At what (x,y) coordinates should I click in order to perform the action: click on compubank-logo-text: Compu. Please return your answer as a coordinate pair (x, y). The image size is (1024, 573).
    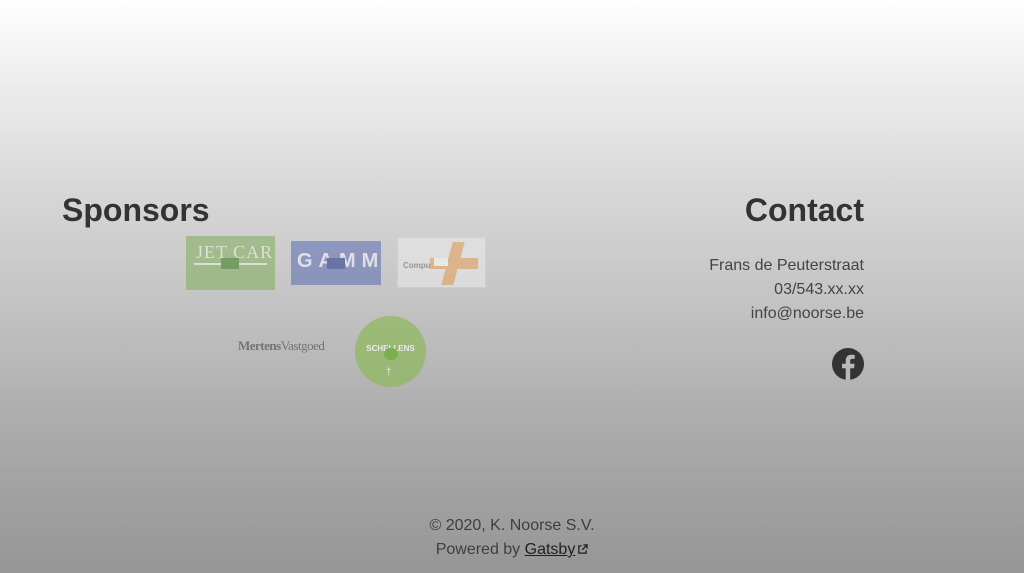
    Looking at the image, I should click on (417, 265).